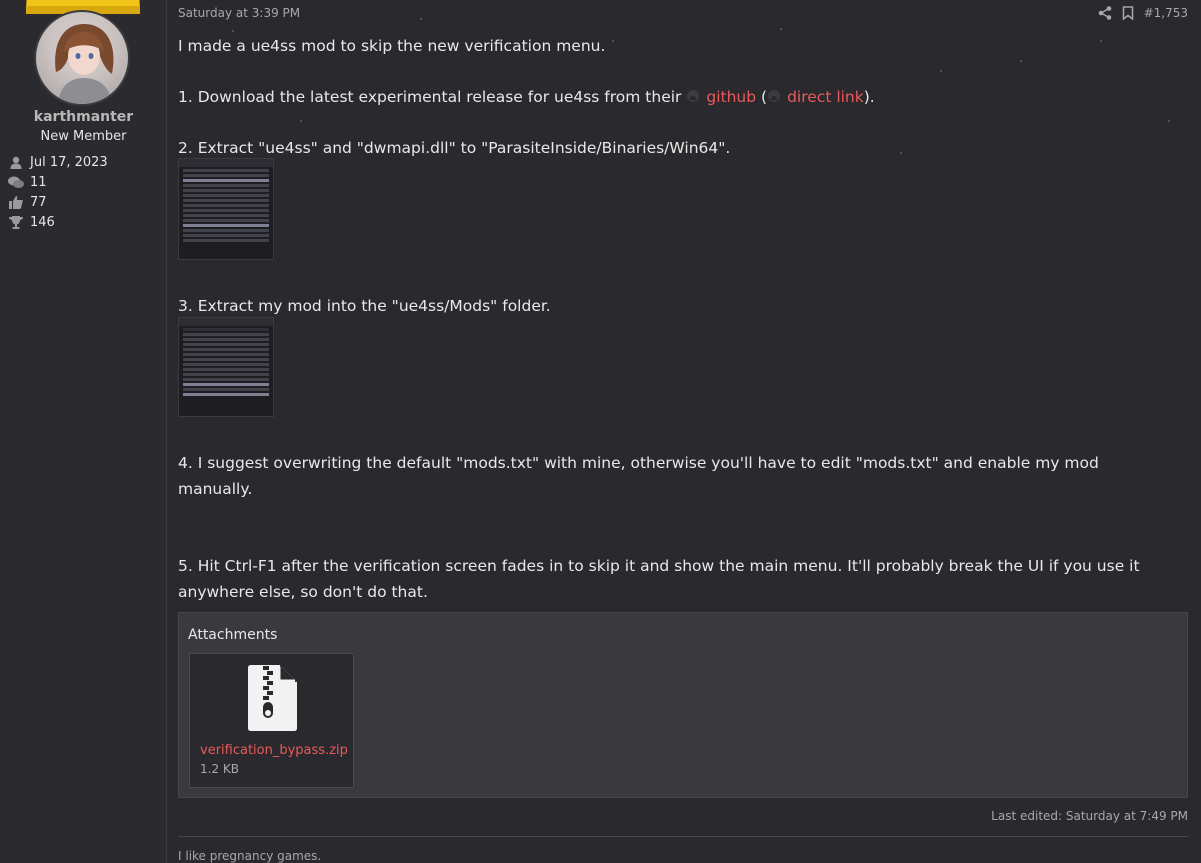  Describe the element at coordinates (825, 97) in the screenshot. I see `direct-link: direct link` at that location.